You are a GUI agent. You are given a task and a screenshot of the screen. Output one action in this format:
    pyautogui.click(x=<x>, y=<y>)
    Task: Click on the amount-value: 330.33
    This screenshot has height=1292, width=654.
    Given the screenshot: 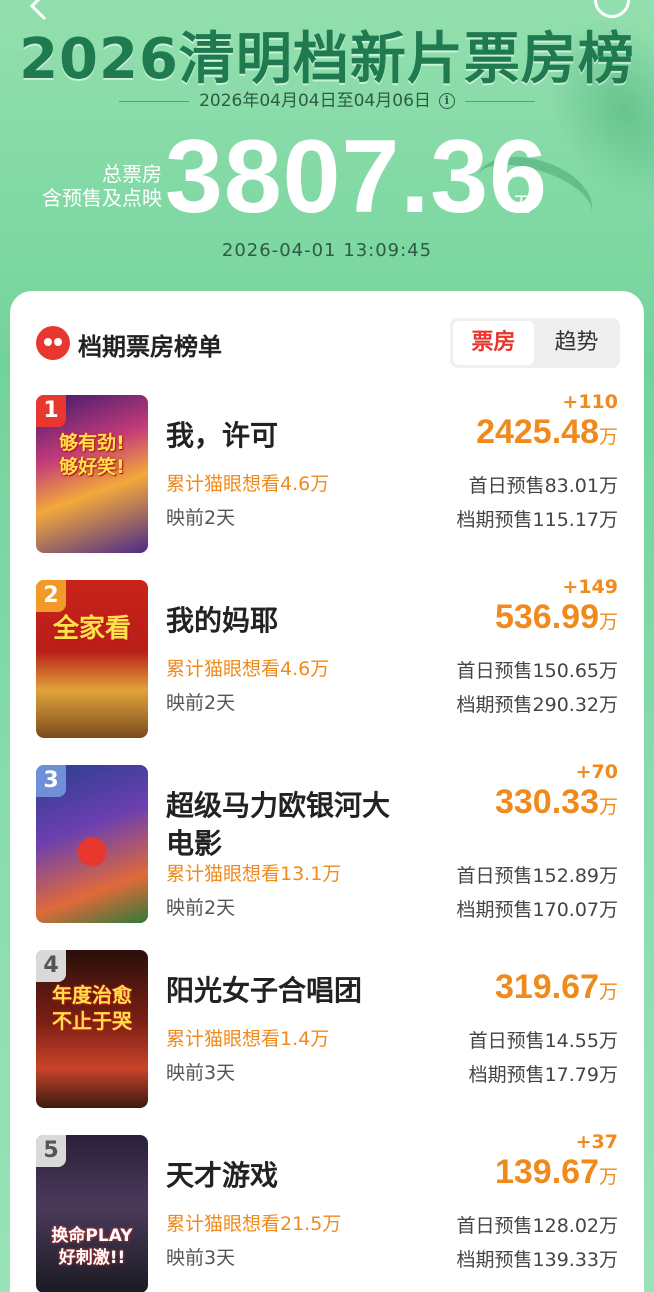 What is the action you would take?
    pyautogui.click(x=546, y=802)
    